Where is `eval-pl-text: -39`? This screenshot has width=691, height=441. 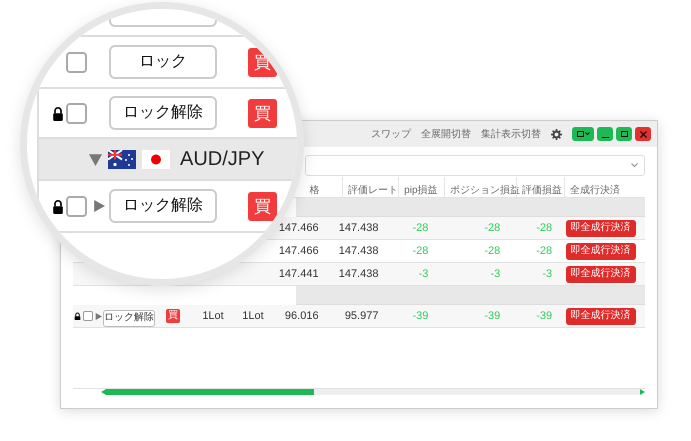
eval-pl-text: -39 is located at coordinates (544, 316).